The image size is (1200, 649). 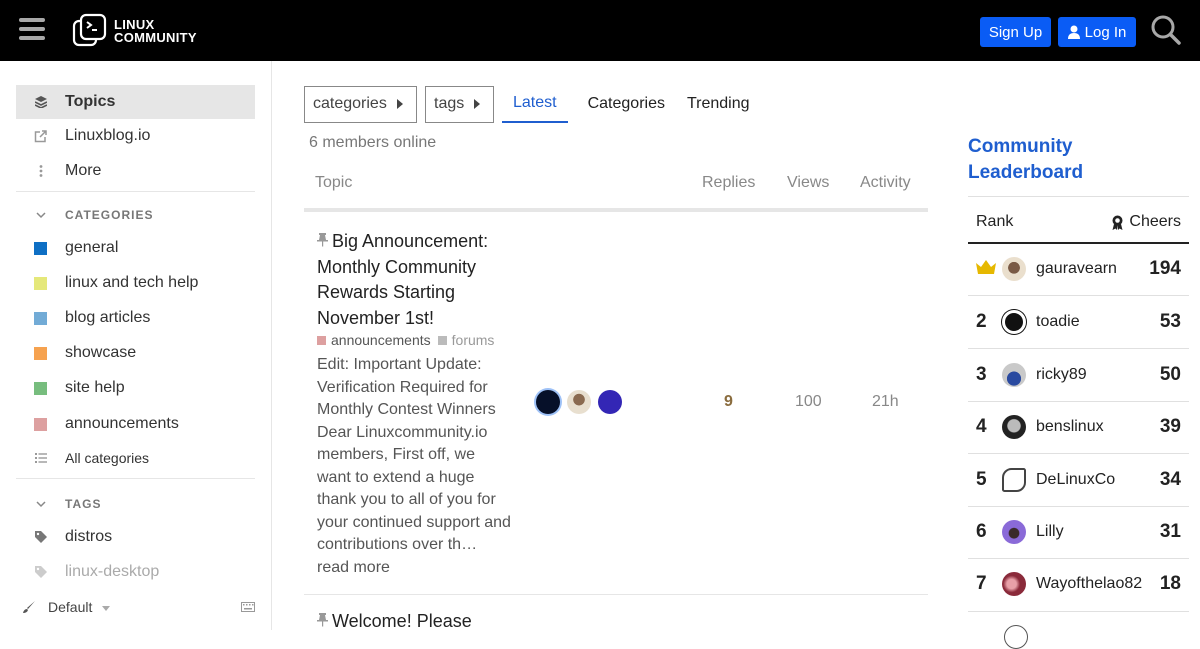 What do you see at coordinates (1105, 32) in the screenshot?
I see `log-in-label: Log In` at bounding box center [1105, 32].